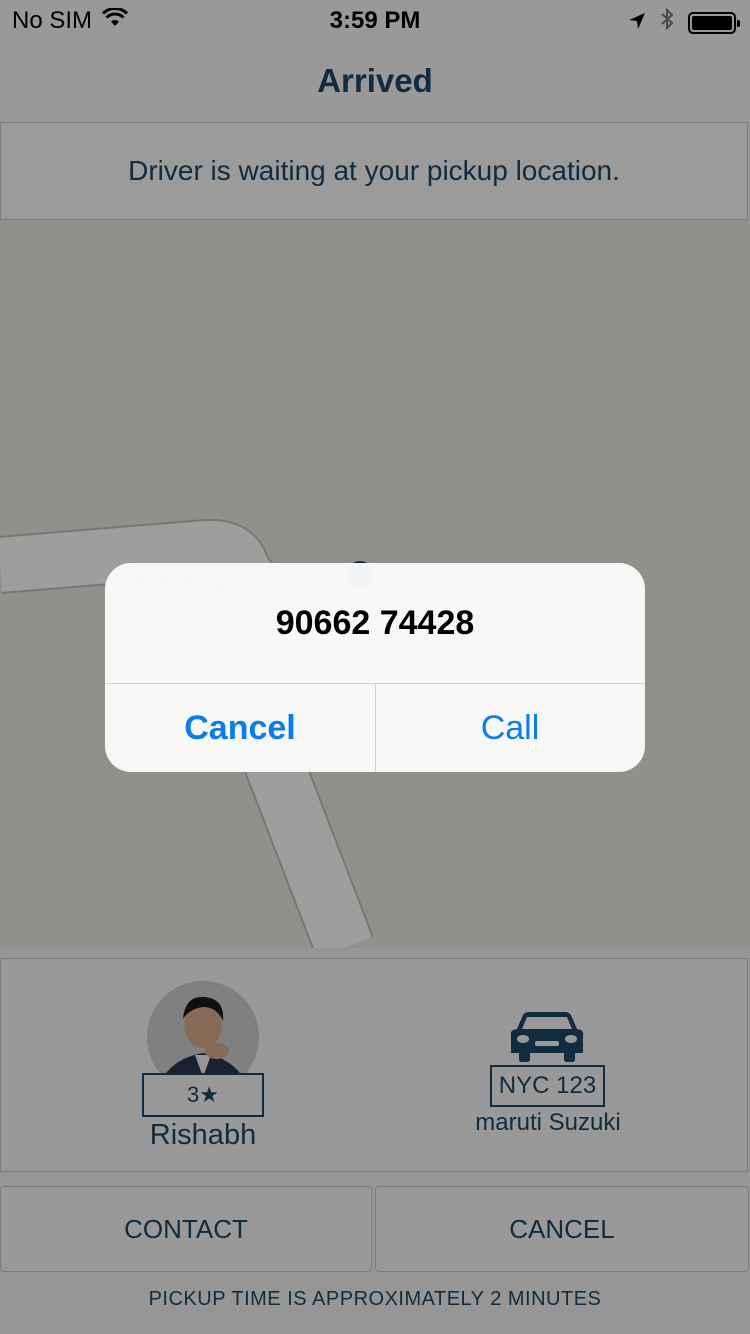  What do you see at coordinates (375, 667) in the screenshot?
I see `call-alert-dialog: 90662 74428 Cancel Call` at bounding box center [375, 667].